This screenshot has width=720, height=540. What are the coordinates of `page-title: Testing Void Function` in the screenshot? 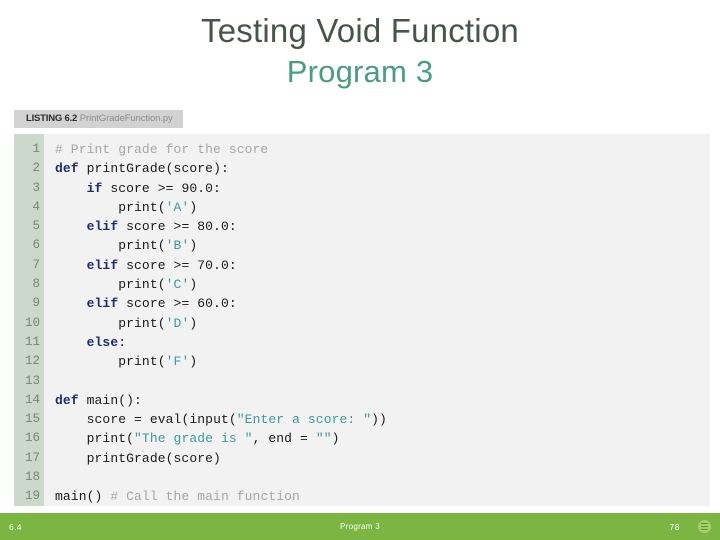 It's located at (360, 30).